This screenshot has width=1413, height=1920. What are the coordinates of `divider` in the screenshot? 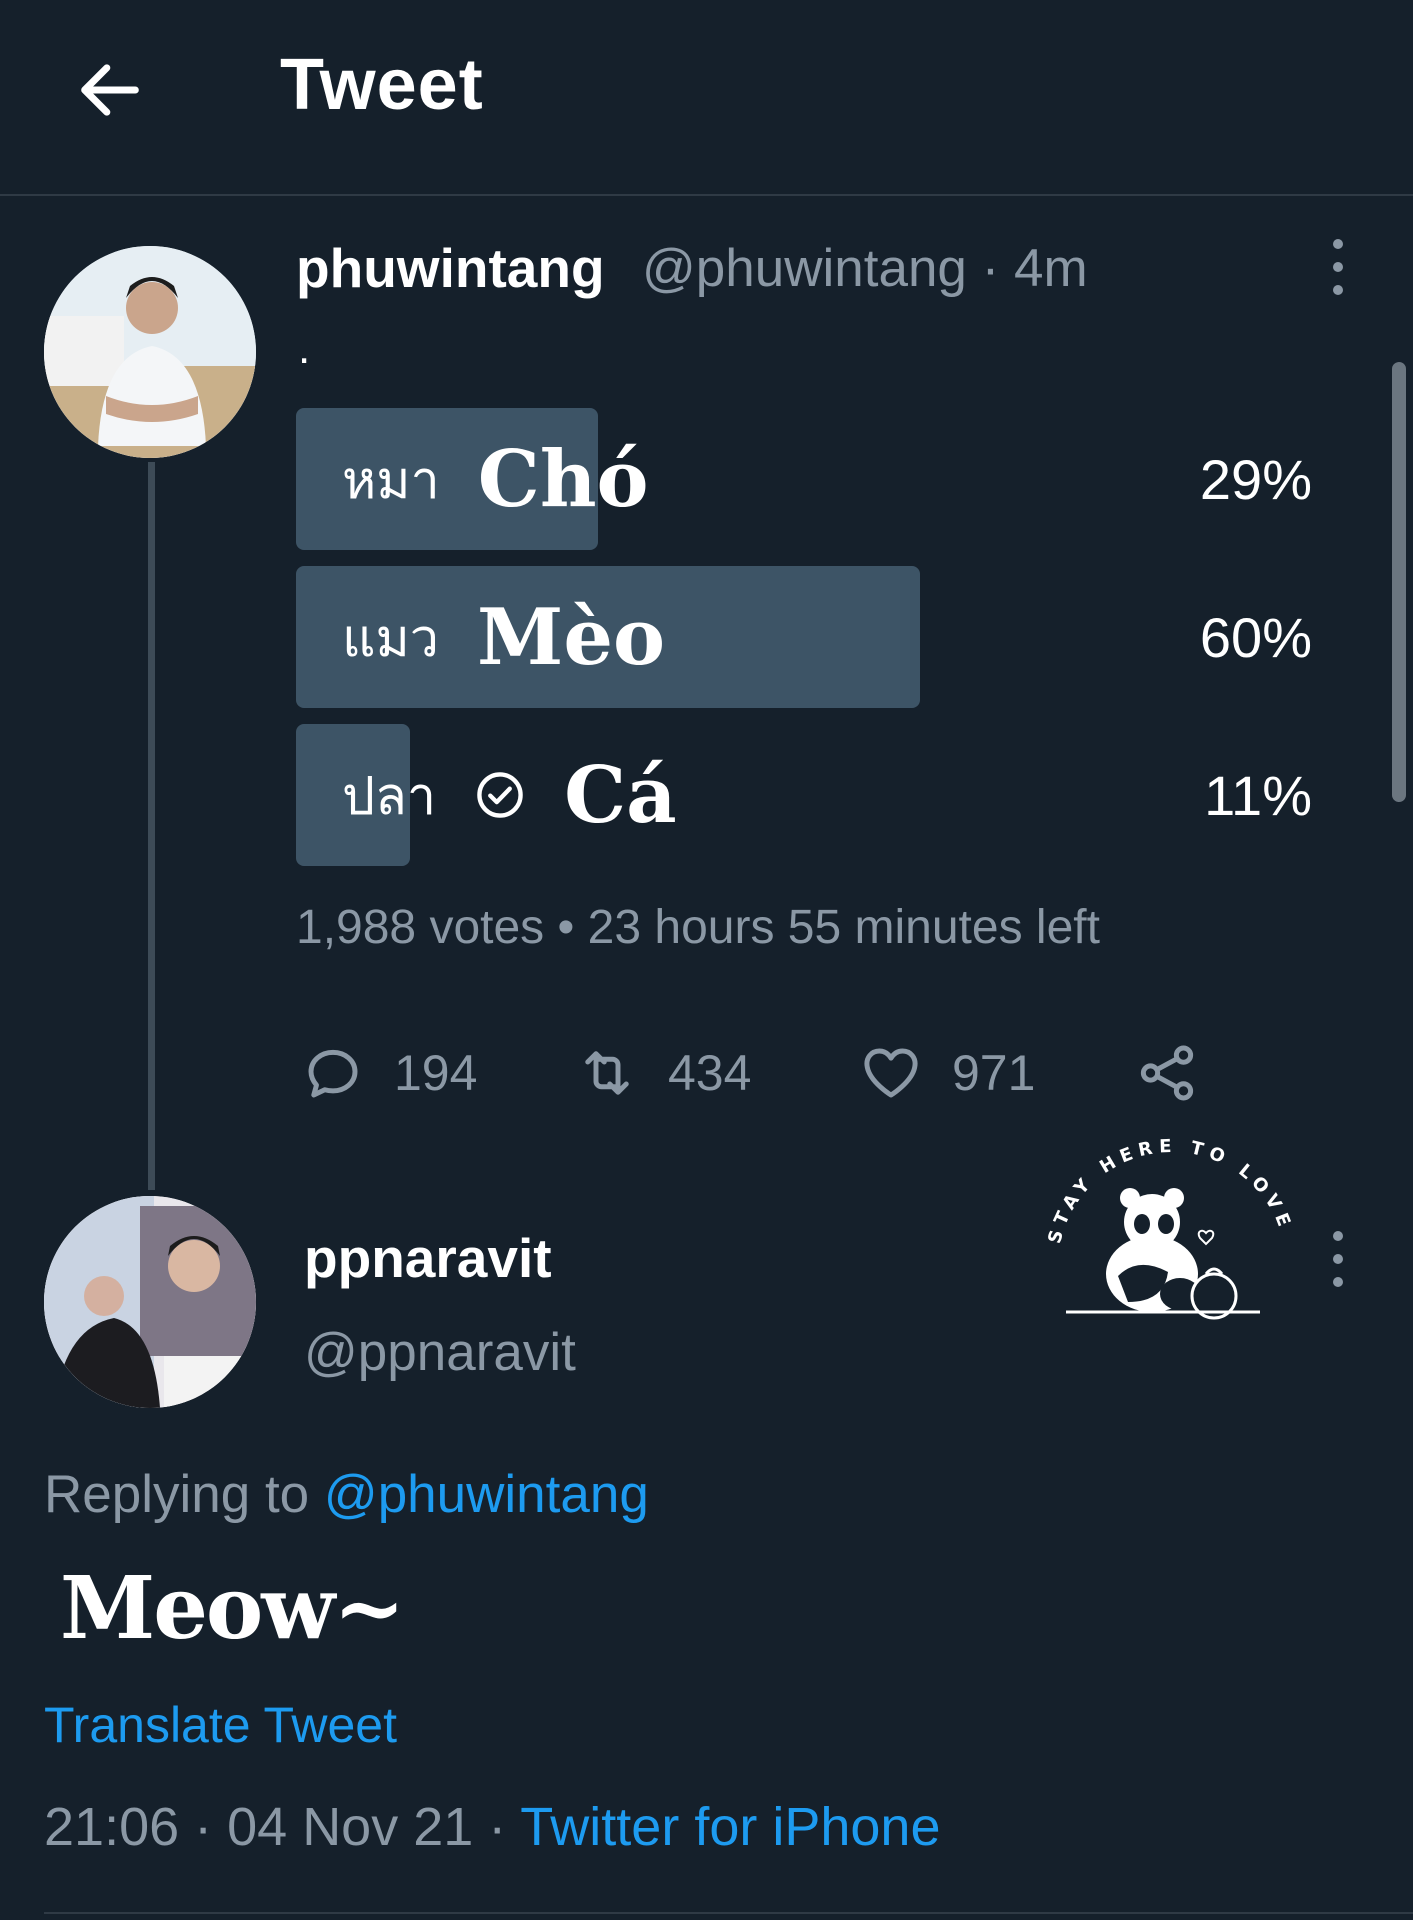 It's located at (728, 1913).